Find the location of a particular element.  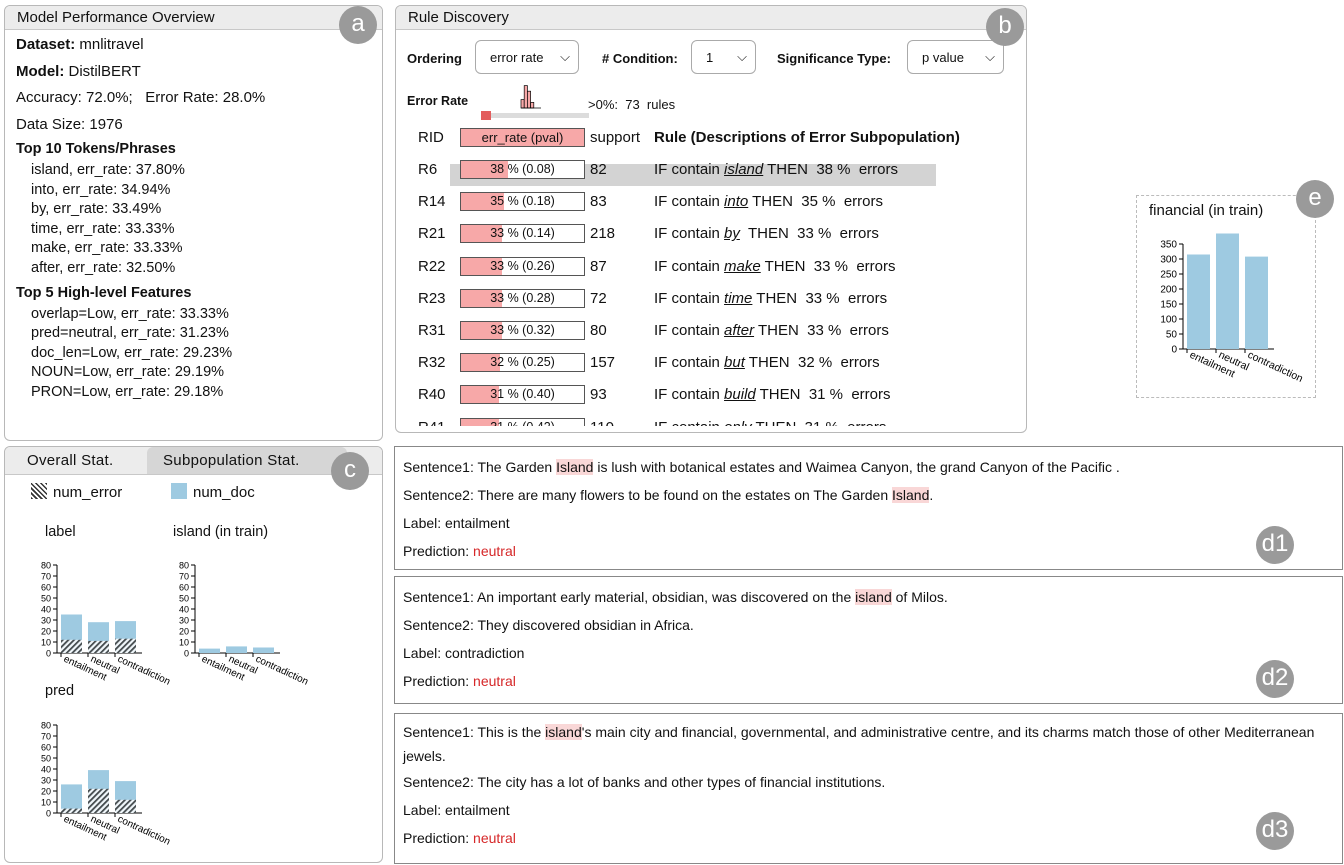

rule-support: 87 is located at coordinates (598, 266).